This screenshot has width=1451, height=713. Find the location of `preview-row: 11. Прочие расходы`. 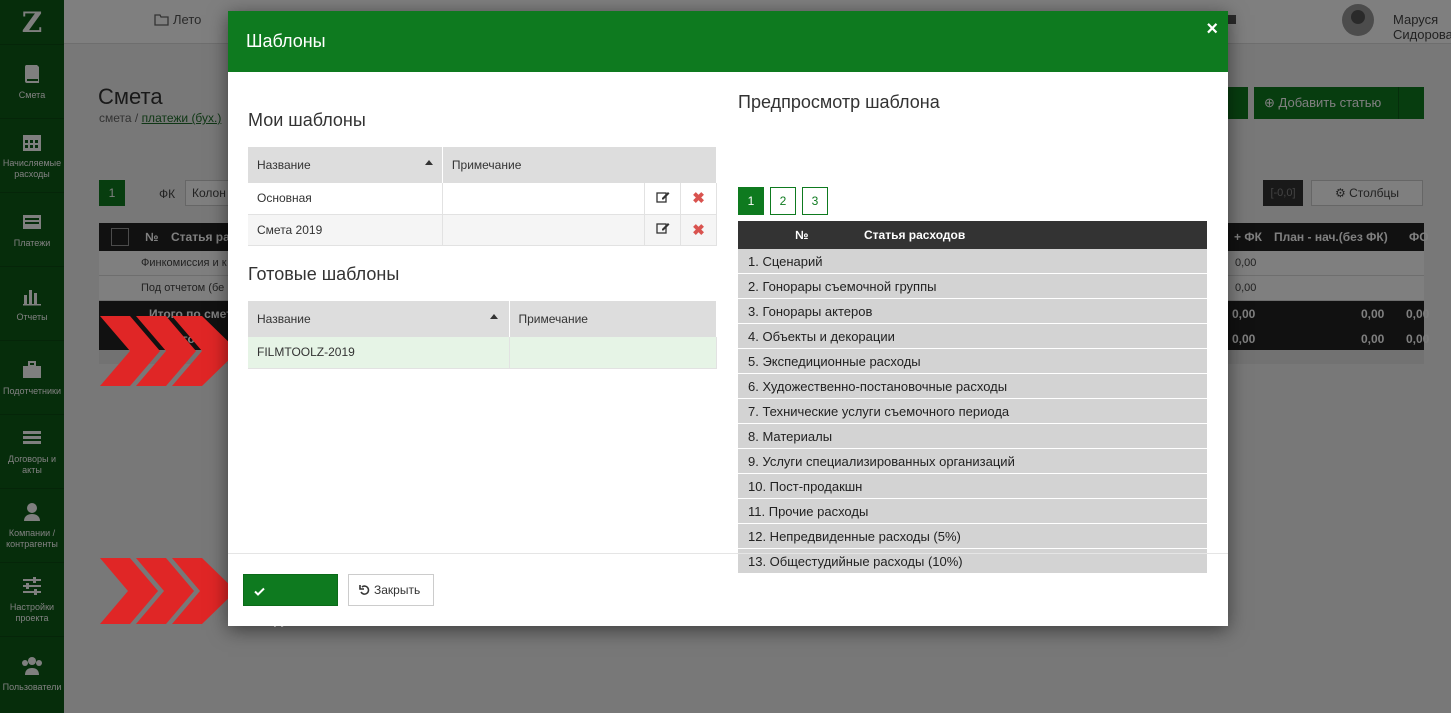

preview-row: 11. Прочие расходы is located at coordinates (972, 511).